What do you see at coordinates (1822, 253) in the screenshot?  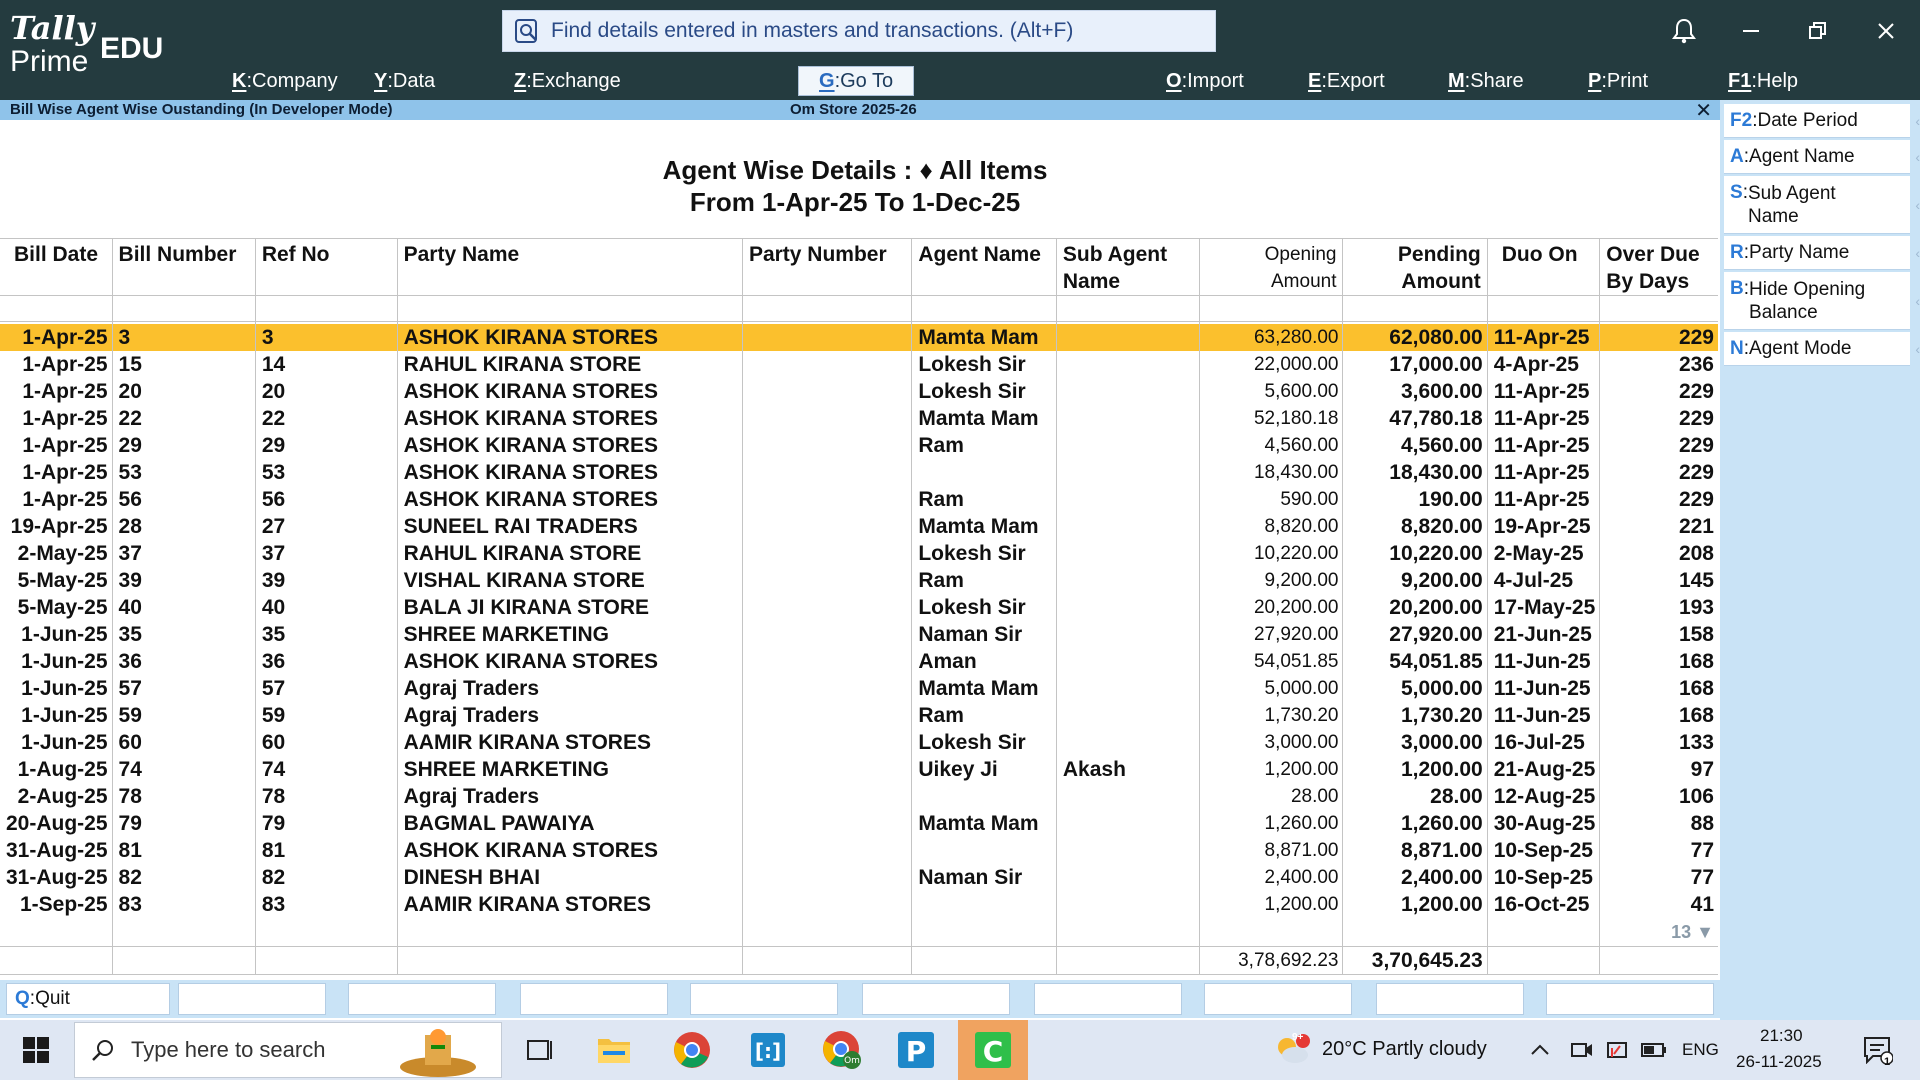 I see `party-name-button: R:Party Name ‹` at bounding box center [1822, 253].